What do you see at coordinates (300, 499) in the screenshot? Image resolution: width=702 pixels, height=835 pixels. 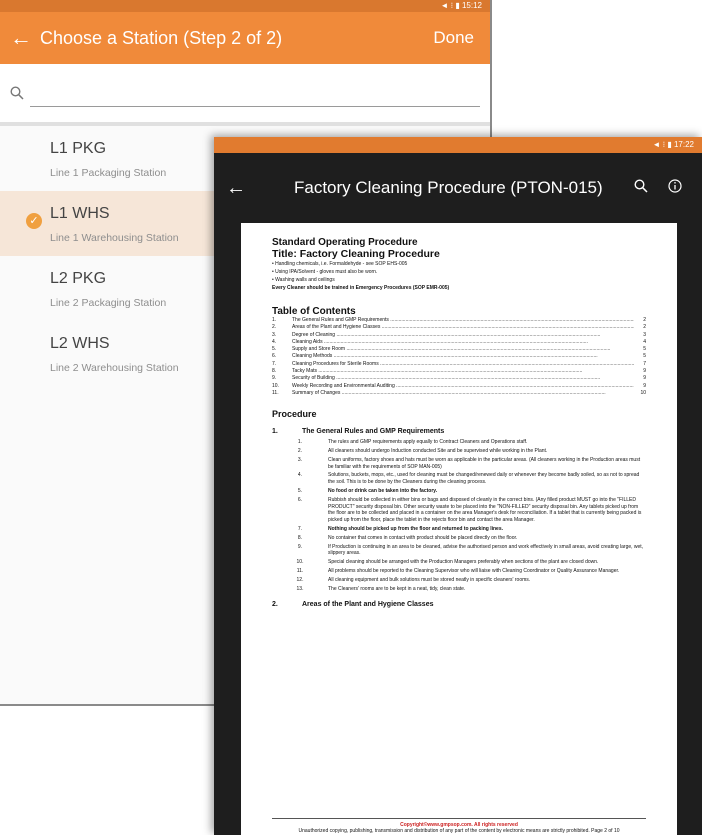 I see `item-number: 6.` at bounding box center [300, 499].